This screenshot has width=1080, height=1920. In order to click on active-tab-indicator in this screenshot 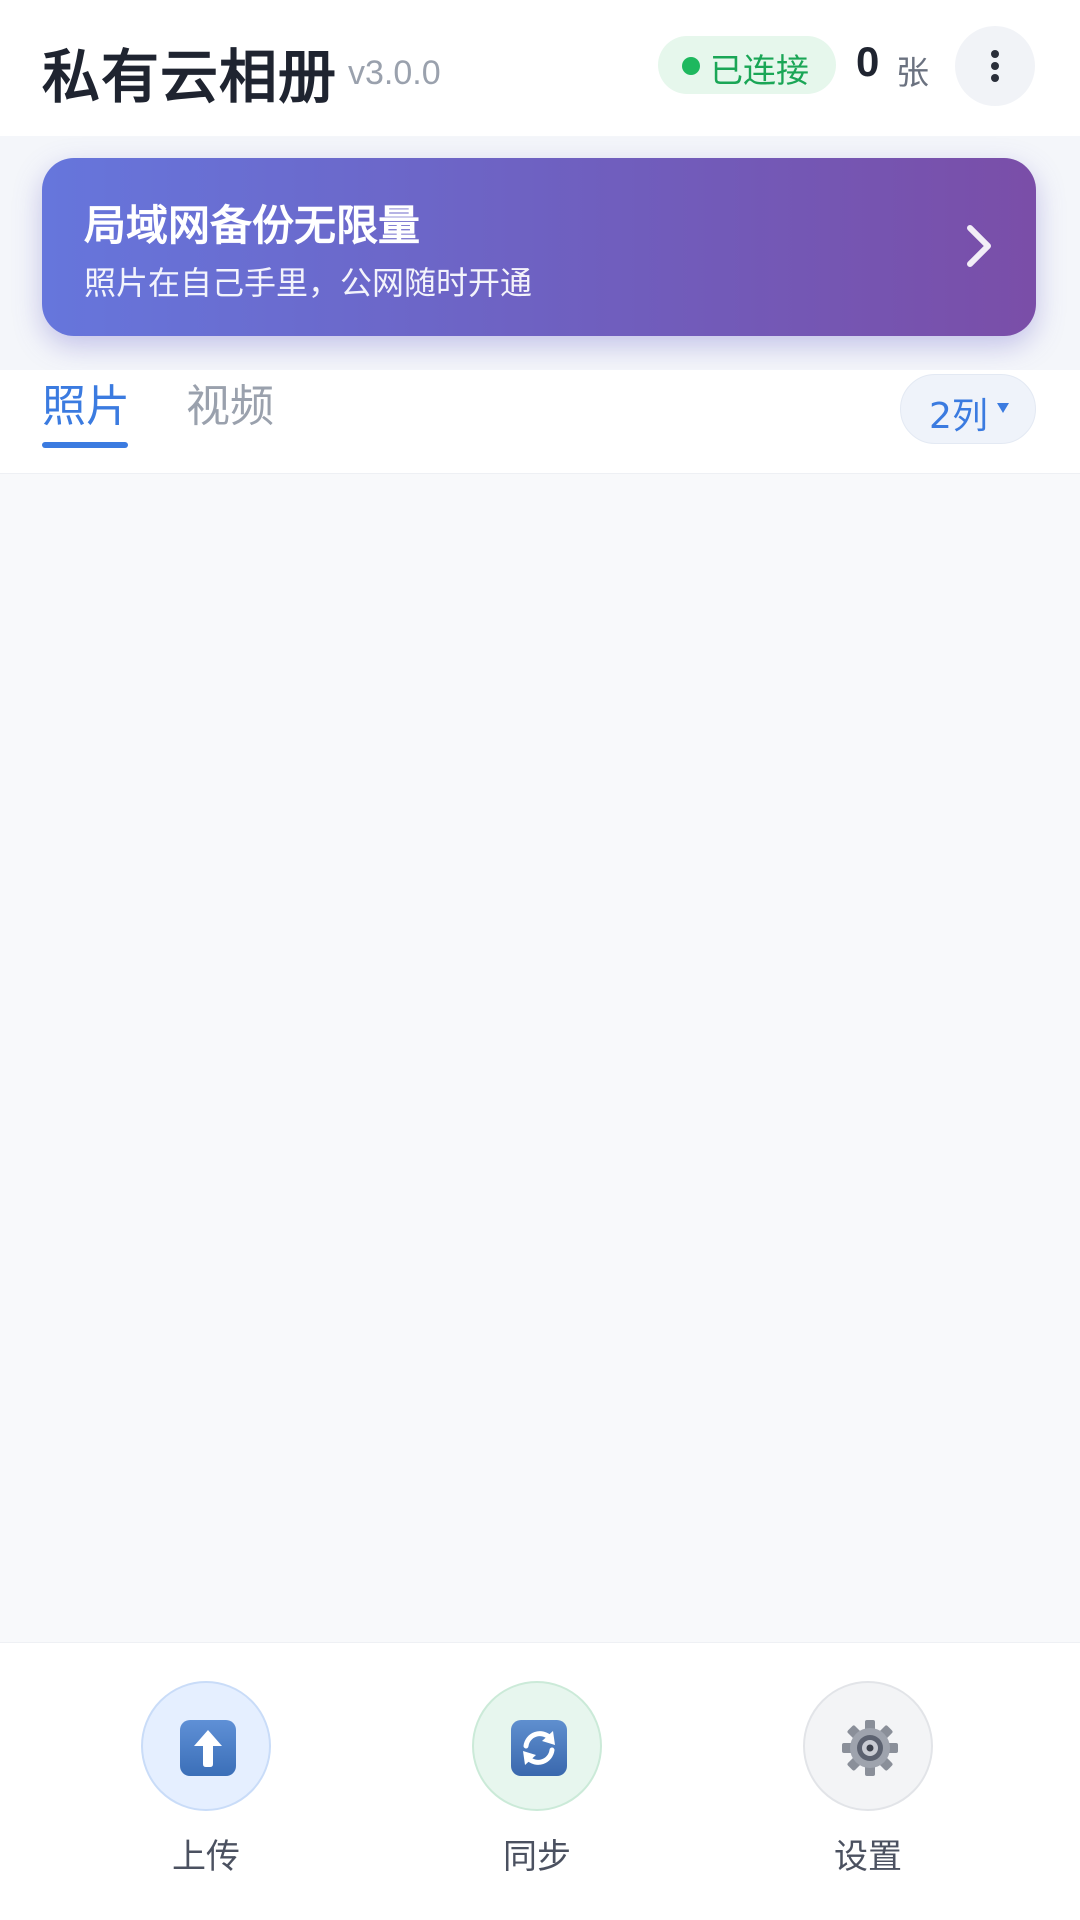, I will do `click(85, 445)`.